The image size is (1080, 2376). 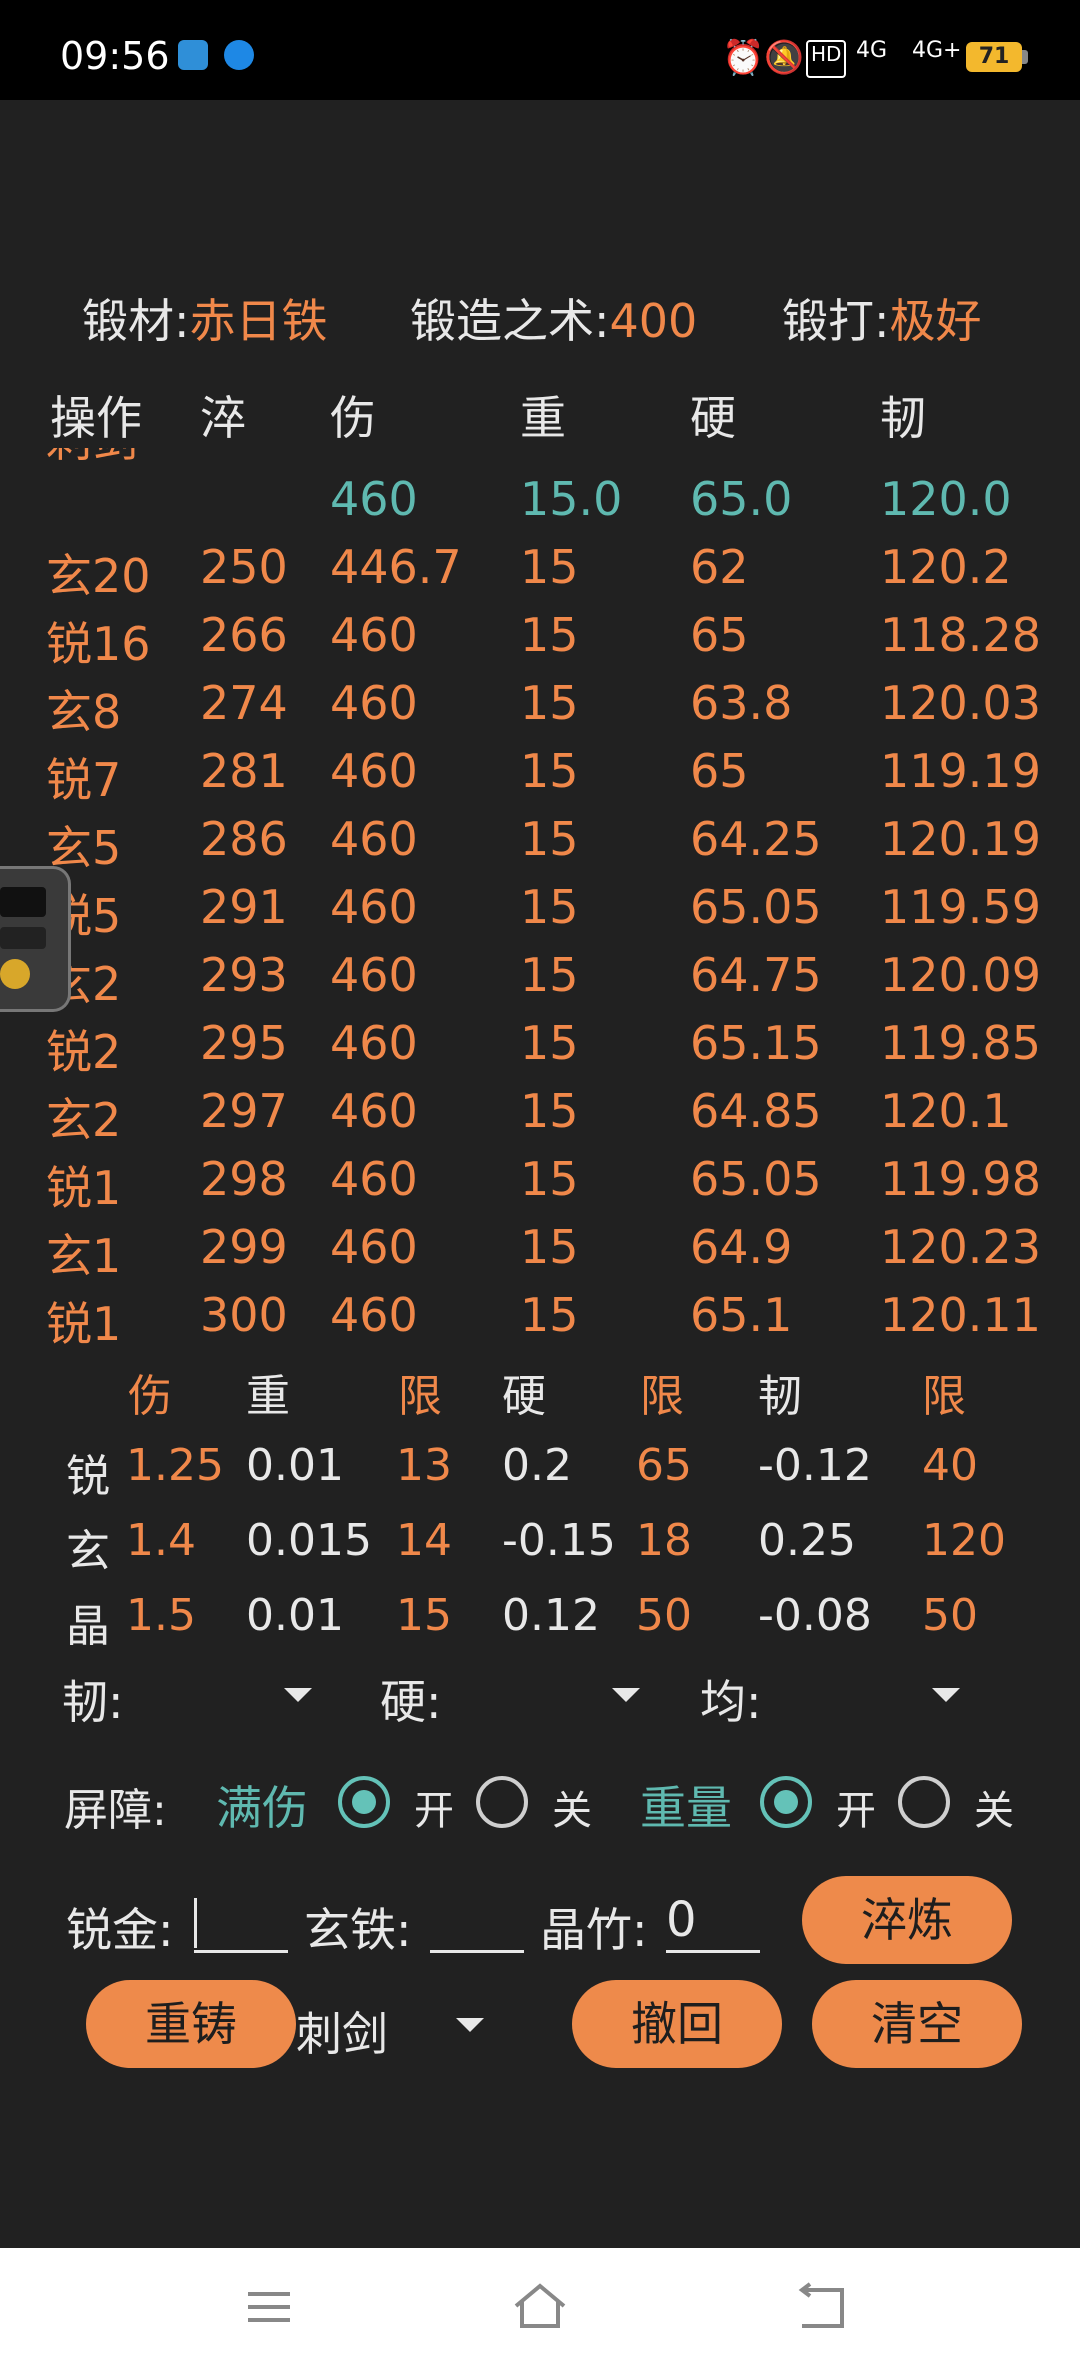 I want to click on coef-row-1-name: 玄, so click(x=88, y=1551).